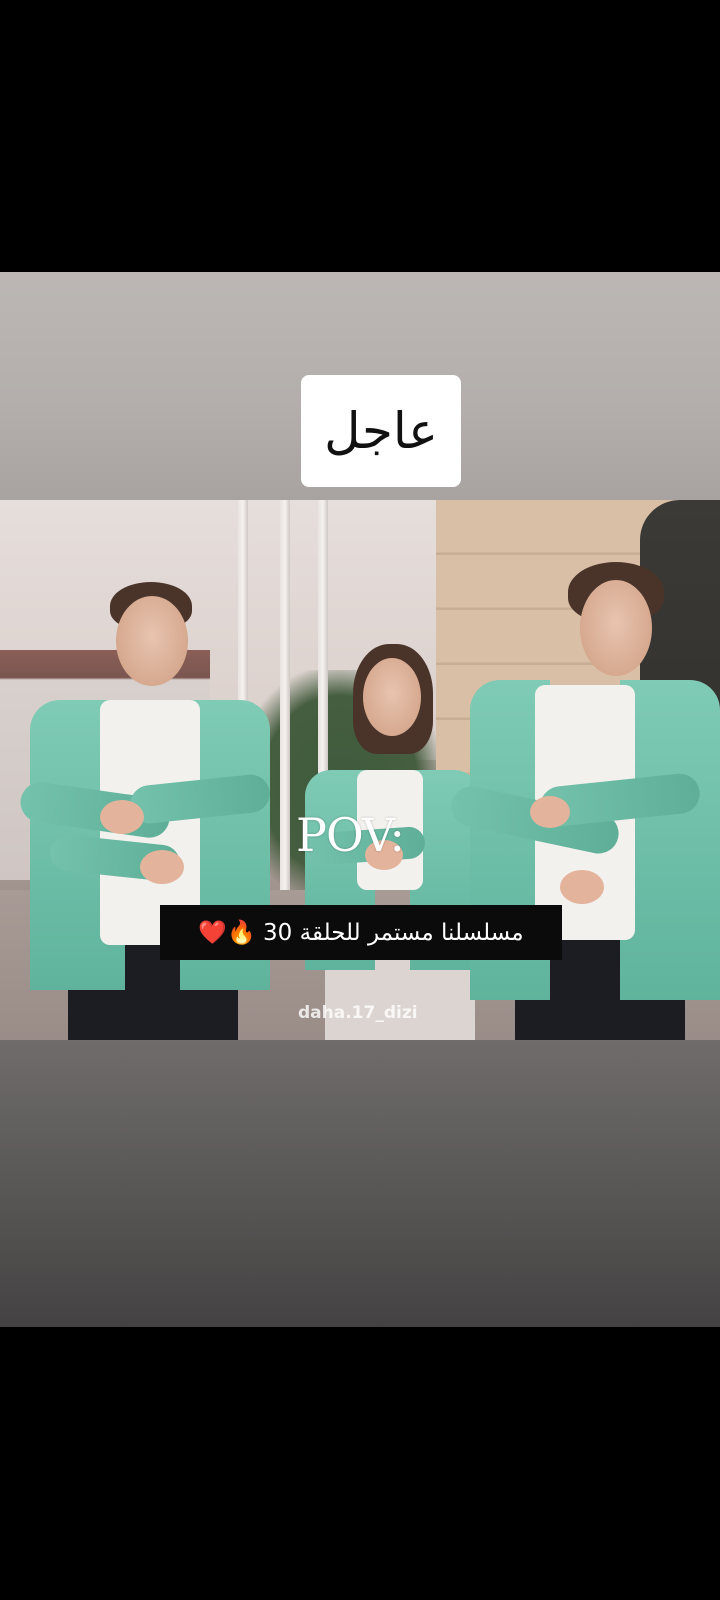  I want to click on breaking-news-label: عاجل, so click(381, 431).